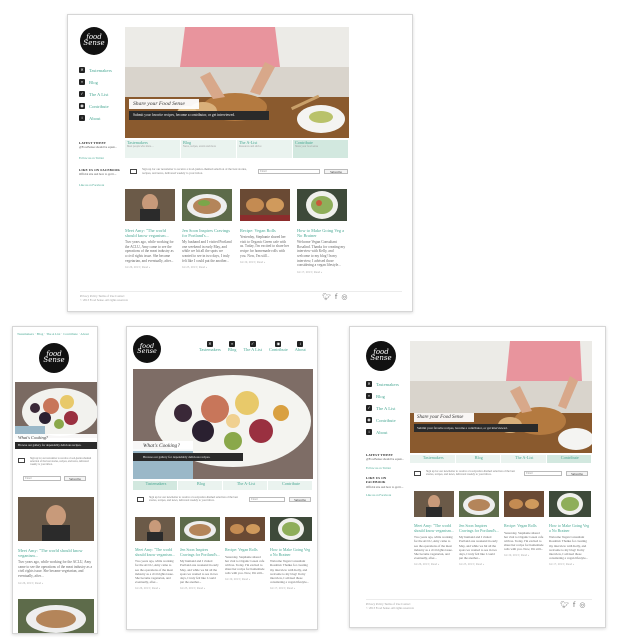 The width and height of the screenshot is (625, 642). I want to click on post-thumbnail, so click(322, 207).